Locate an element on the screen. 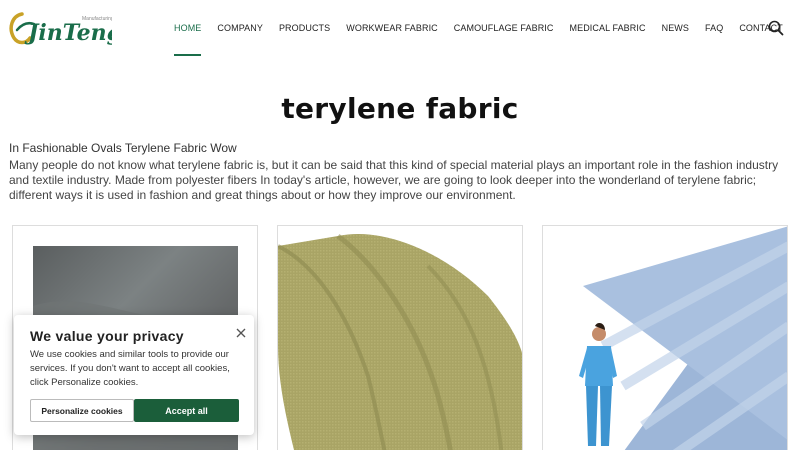 This screenshot has height=450, width=800. nav-home: HOME is located at coordinates (188, 29).